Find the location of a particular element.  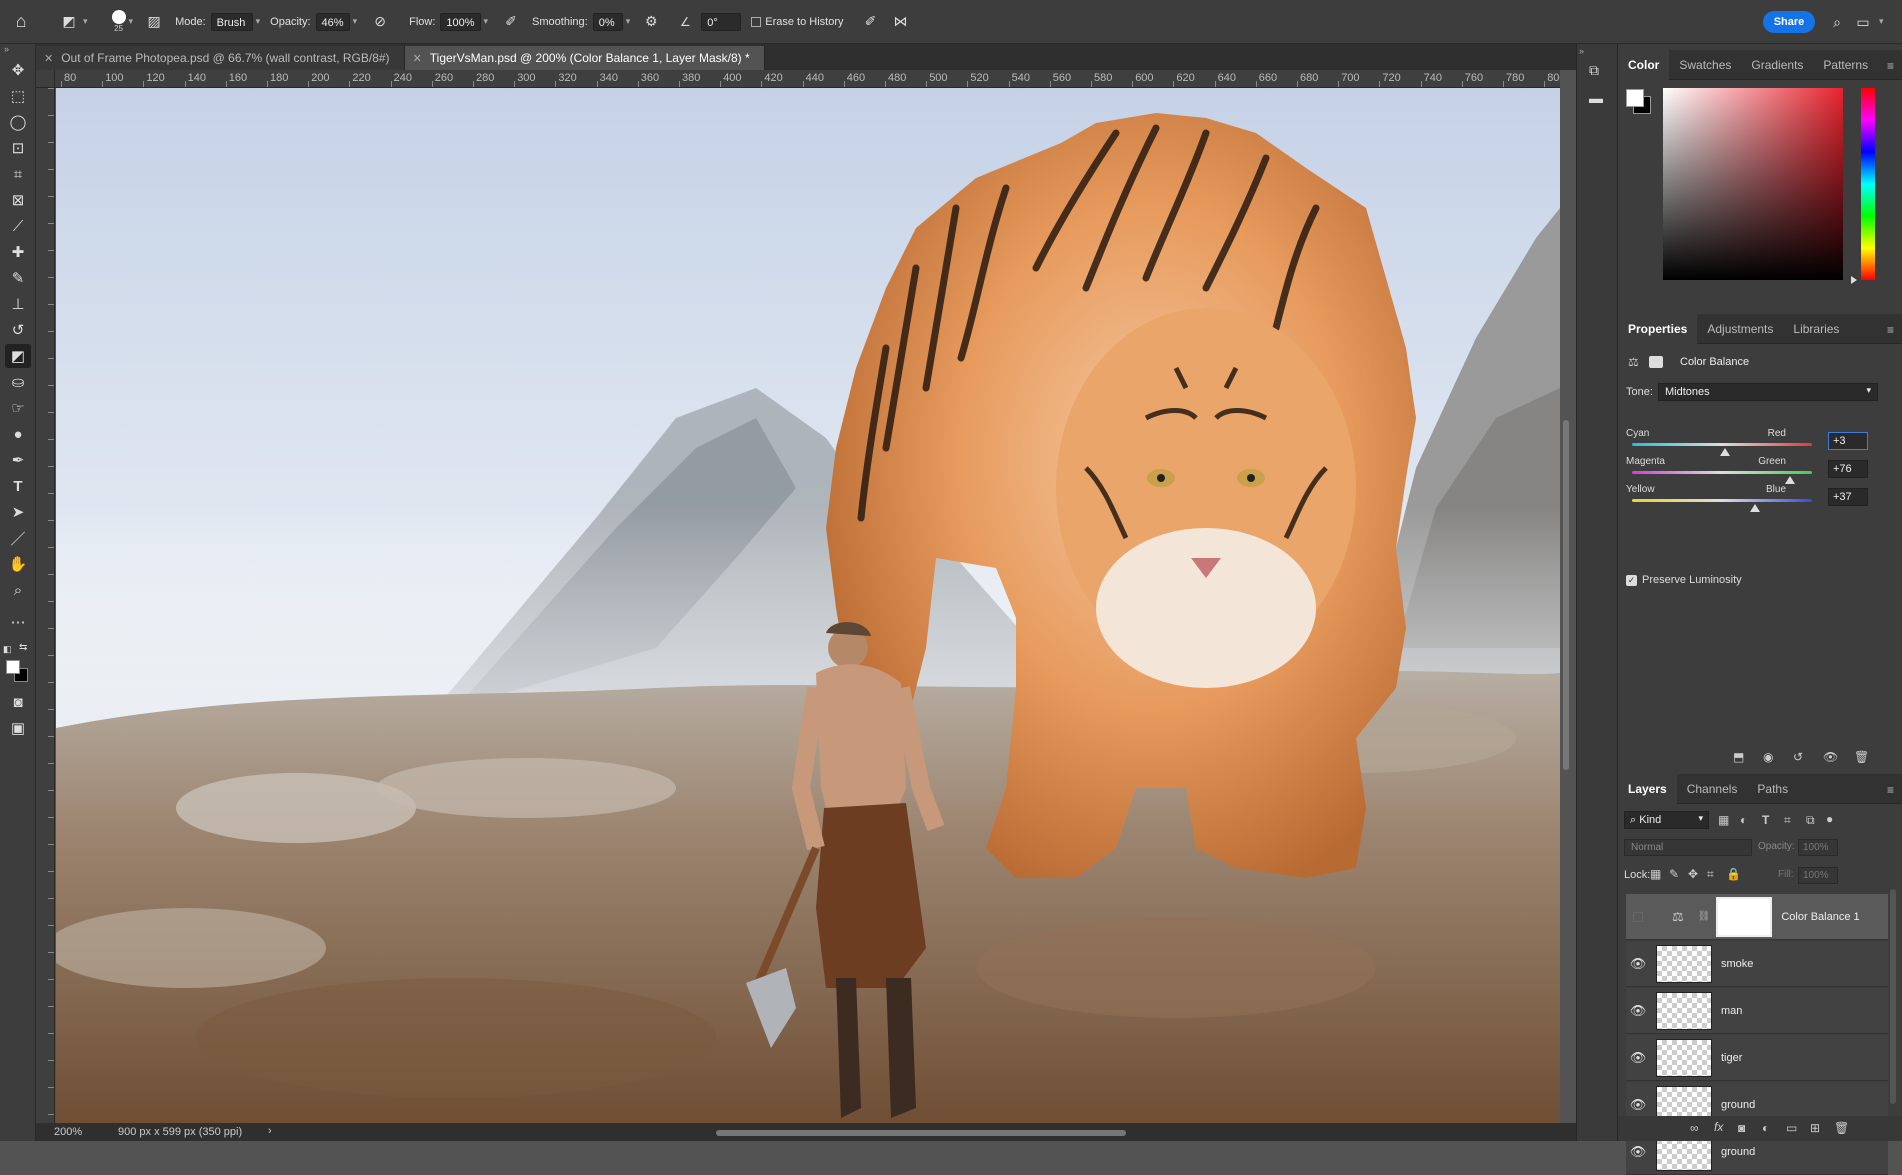

layer-opacity-input: 100% is located at coordinates (1818, 847).